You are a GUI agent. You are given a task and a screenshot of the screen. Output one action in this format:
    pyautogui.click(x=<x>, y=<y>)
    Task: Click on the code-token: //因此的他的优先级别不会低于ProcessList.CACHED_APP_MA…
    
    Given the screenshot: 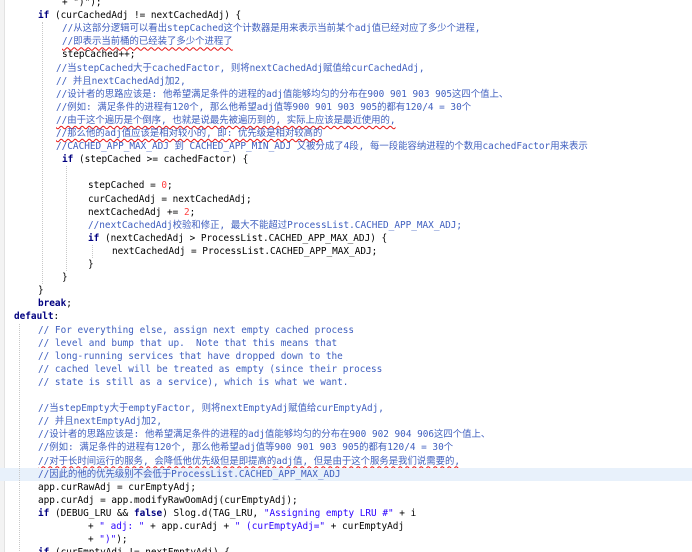 What is the action you would take?
    pyautogui.click(x=189, y=474)
    